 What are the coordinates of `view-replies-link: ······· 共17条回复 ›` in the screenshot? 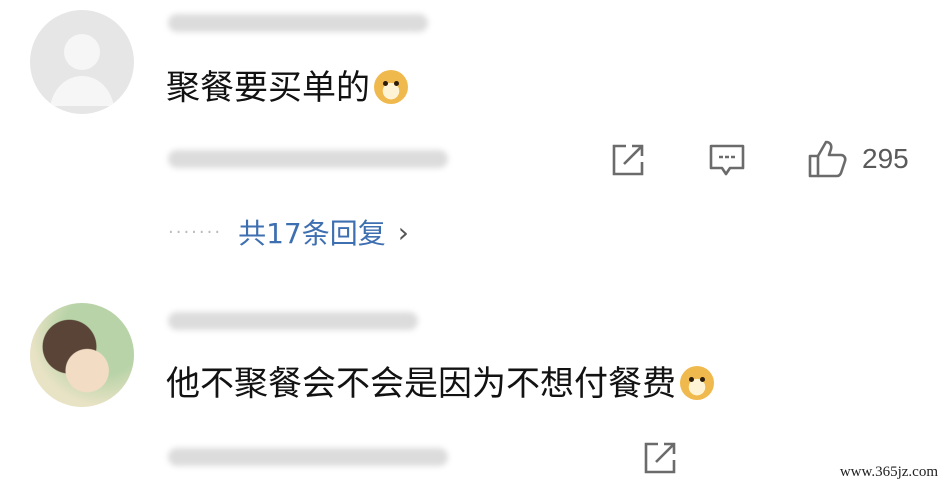 It's located at (288, 232).